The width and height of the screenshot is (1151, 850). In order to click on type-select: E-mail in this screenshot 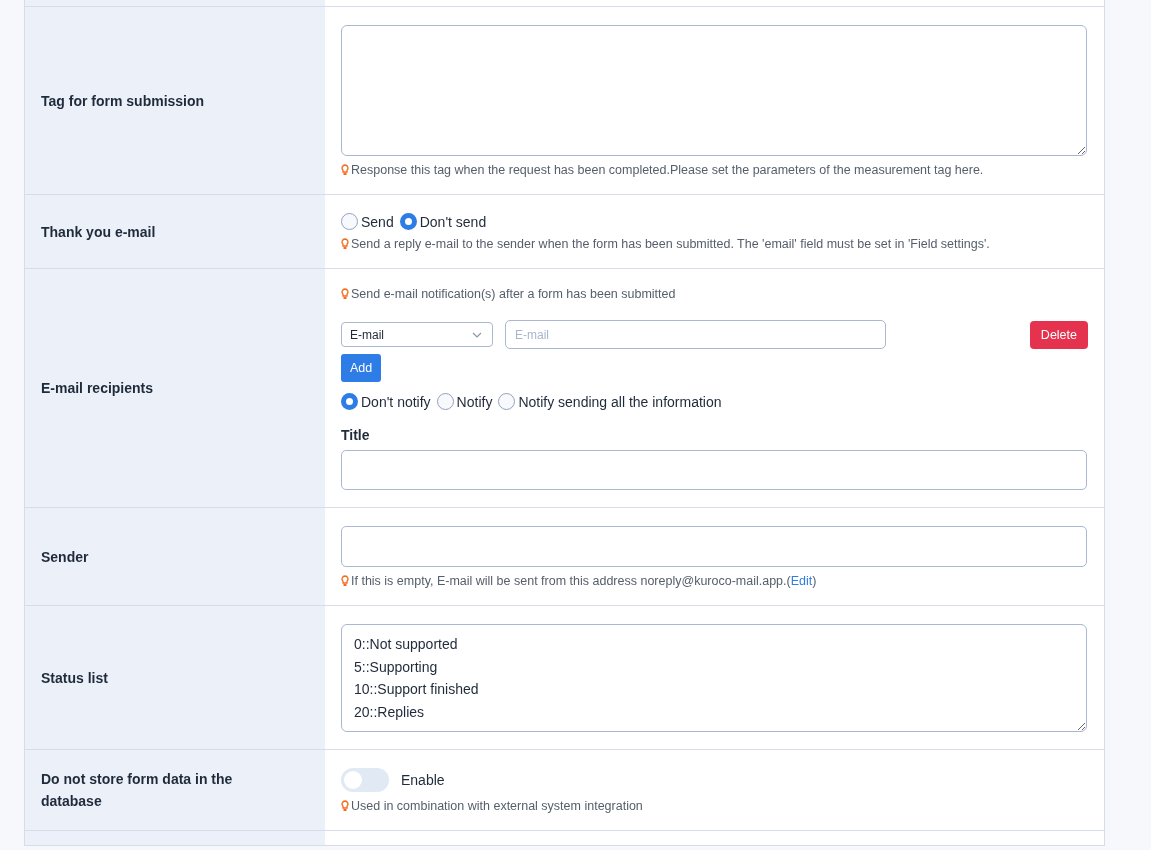, I will do `click(417, 334)`.